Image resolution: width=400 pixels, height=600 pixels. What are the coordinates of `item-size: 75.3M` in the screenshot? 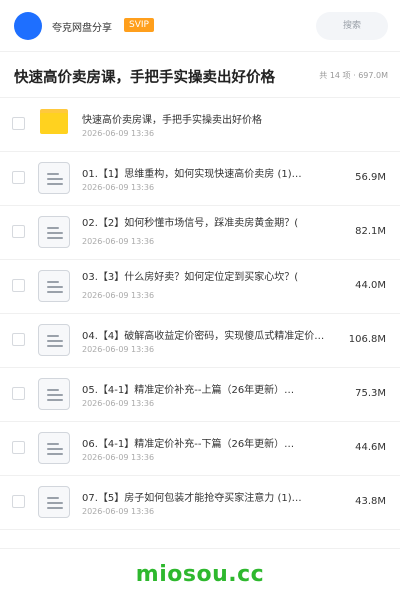 It's located at (370, 393).